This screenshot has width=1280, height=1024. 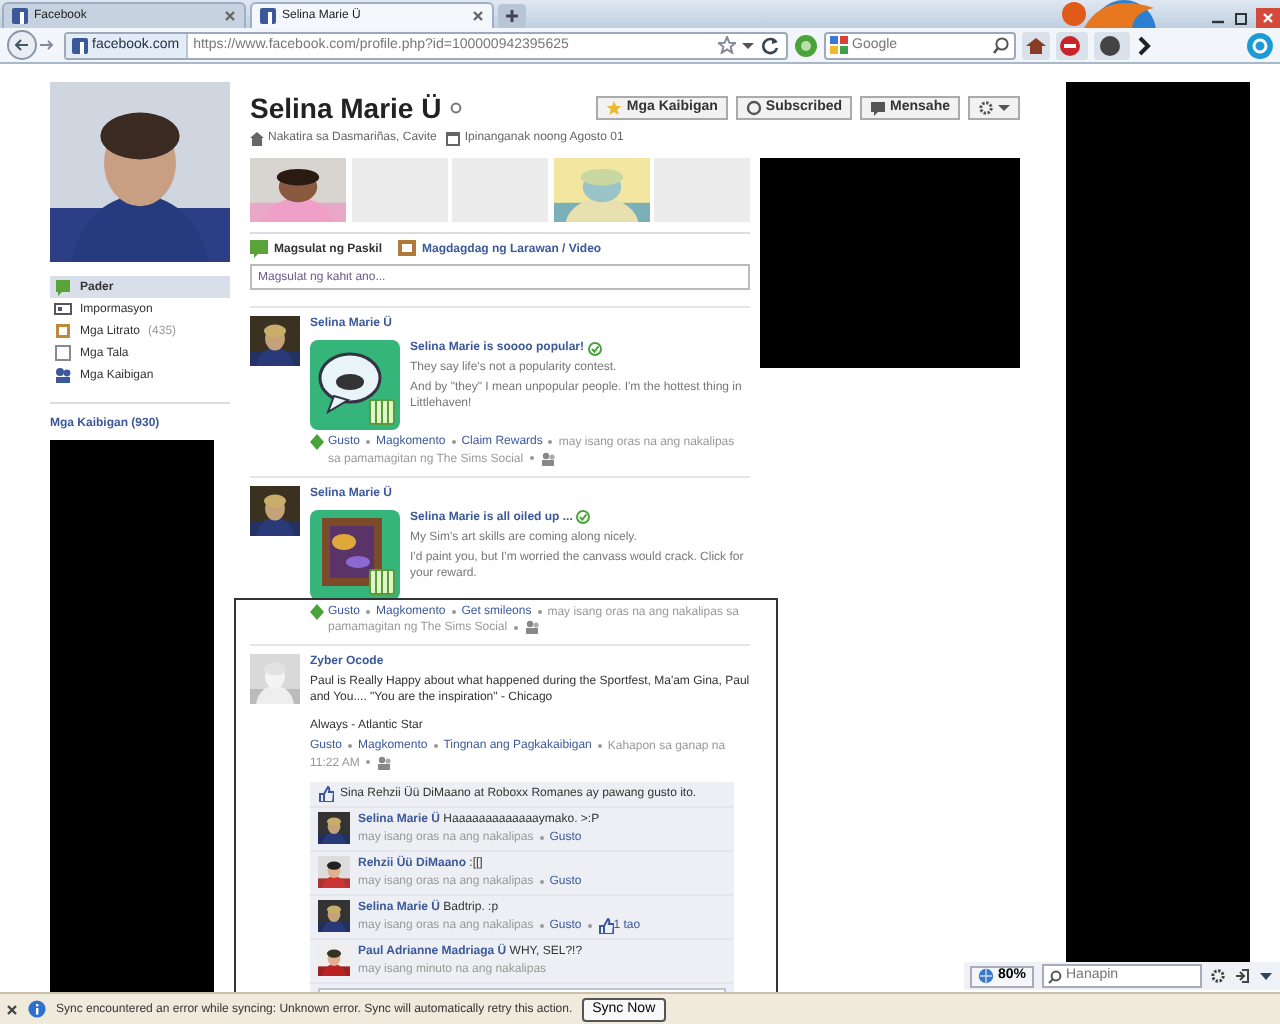 I want to click on chevron-right-icon, so click(x=1144, y=45).